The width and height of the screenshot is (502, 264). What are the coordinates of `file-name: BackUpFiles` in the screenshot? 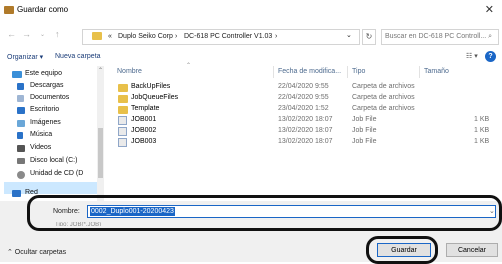 It's located at (150, 86).